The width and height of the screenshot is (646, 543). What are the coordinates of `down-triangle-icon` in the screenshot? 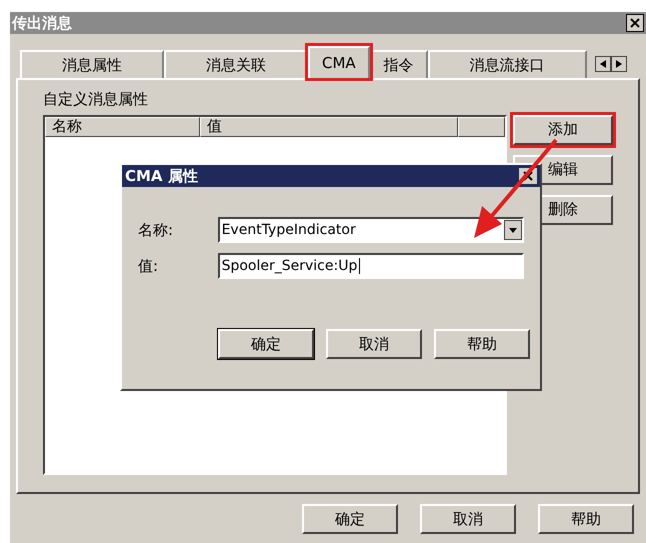 It's located at (513, 230).